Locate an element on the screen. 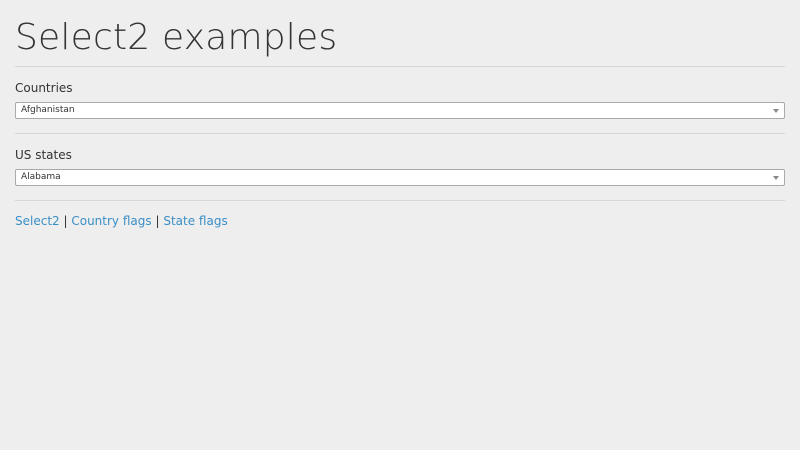 This screenshot has height=450, width=800. page-title: Select2 examples is located at coordinates (176, 37).